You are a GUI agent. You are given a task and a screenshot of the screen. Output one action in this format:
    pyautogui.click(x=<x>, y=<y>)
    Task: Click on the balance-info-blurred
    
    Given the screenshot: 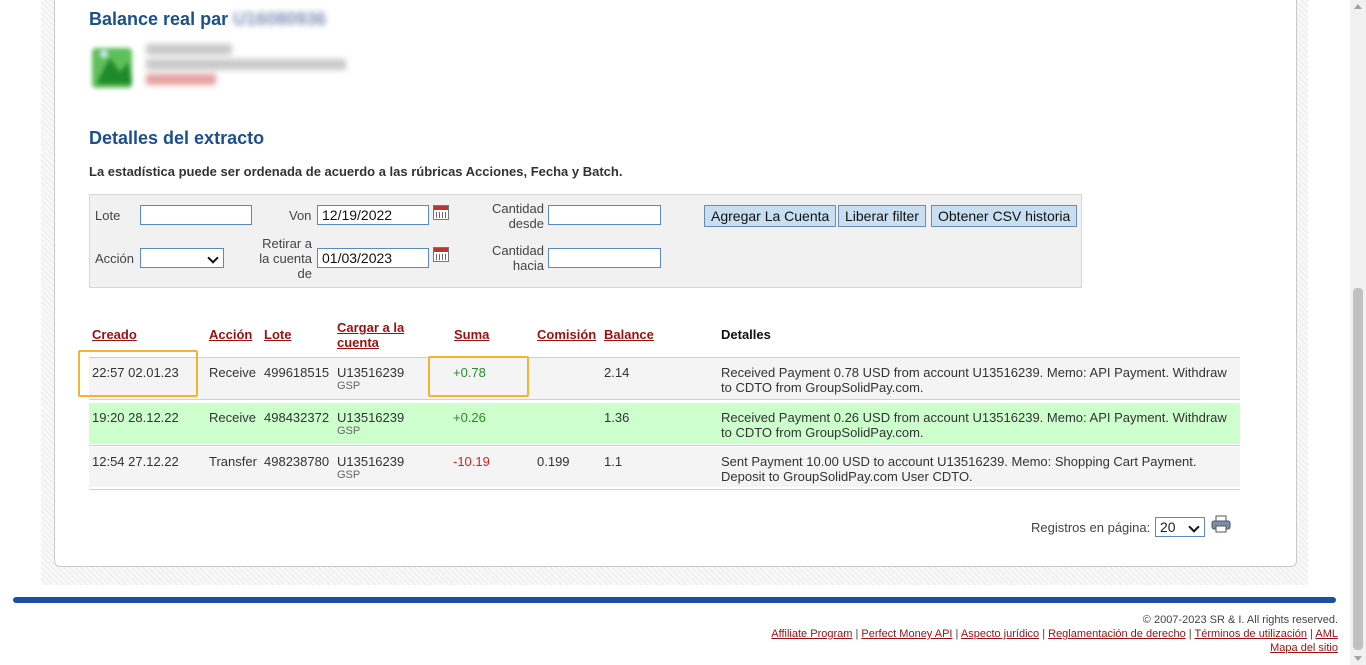 What is the action you would take?
    pyautogui.click(x=246, y=66)
    